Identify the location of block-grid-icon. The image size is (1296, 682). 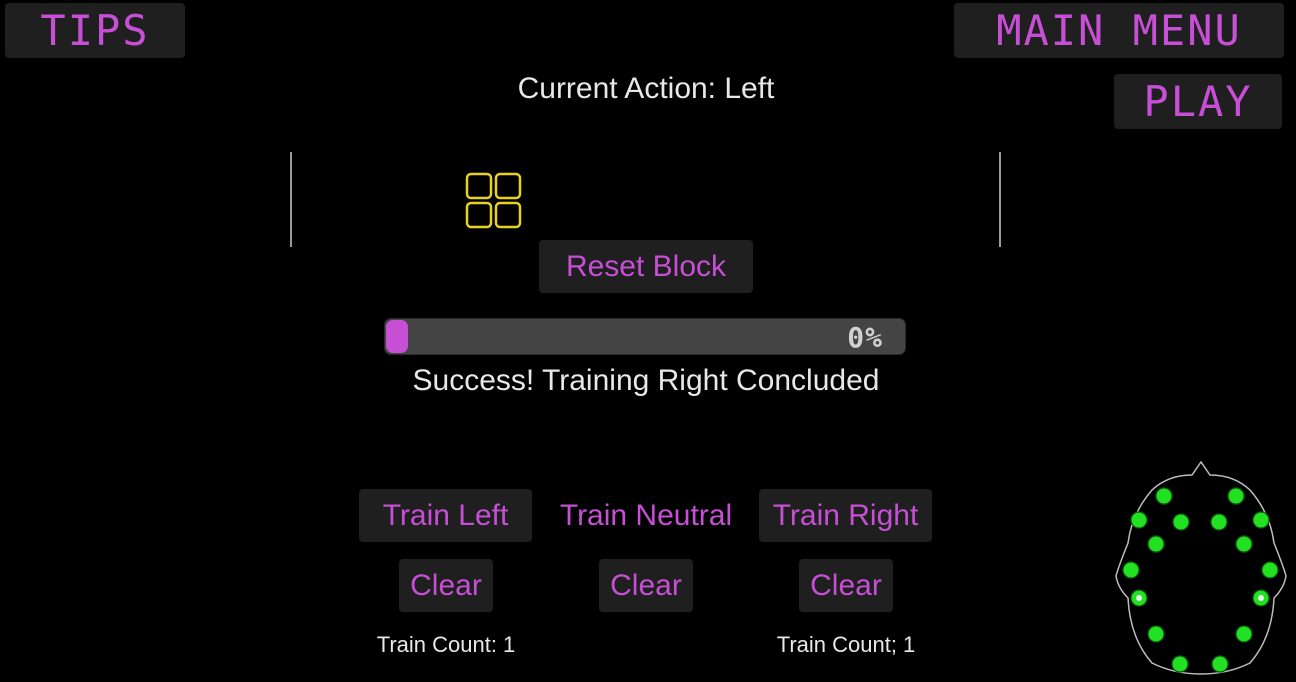
(493, 200).